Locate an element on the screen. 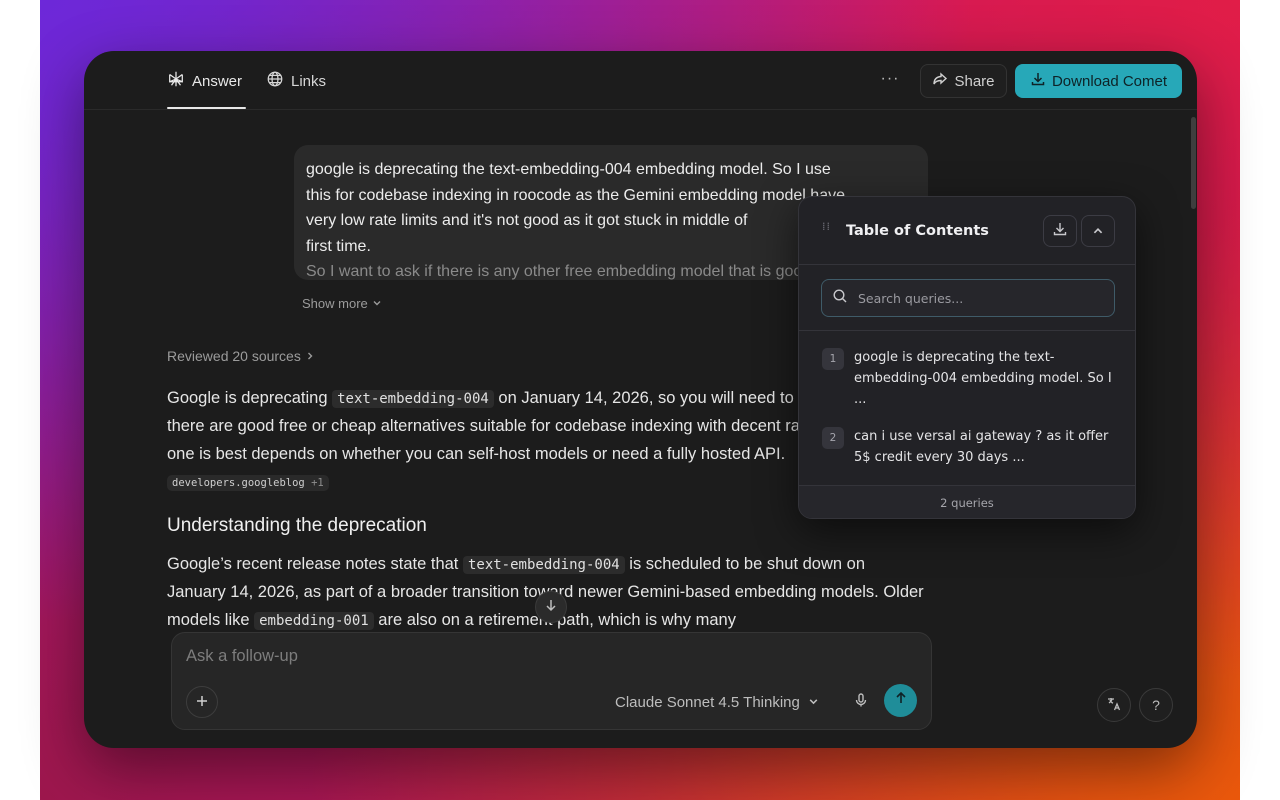  chevron-right-icon is located at coordinates (310, 356).